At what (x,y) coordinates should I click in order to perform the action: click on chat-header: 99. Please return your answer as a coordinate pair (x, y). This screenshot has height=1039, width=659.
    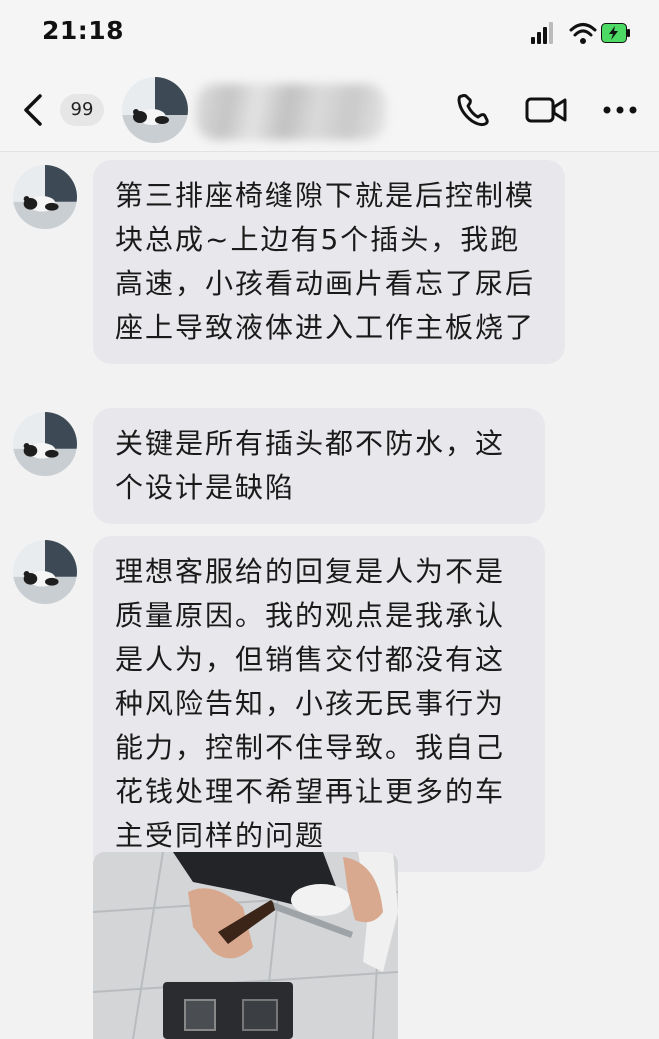
    Looking at the image, I should click on (329, 111).